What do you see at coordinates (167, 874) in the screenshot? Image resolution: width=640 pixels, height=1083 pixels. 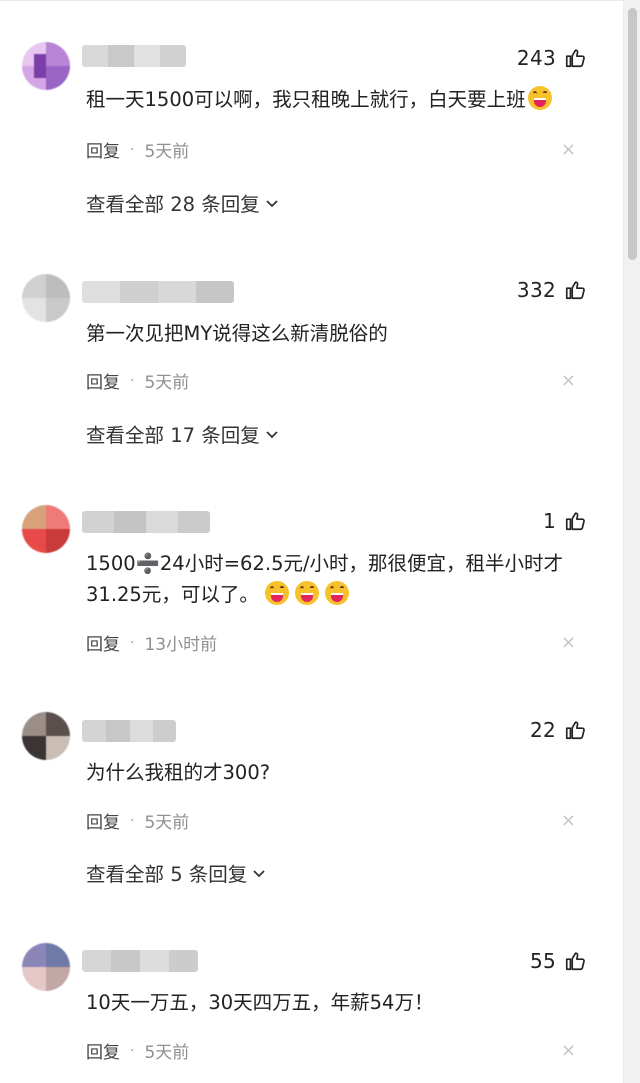 I see `view-all-replies-label: 查看全部 5 条回复` at bounding box center [167, 874].